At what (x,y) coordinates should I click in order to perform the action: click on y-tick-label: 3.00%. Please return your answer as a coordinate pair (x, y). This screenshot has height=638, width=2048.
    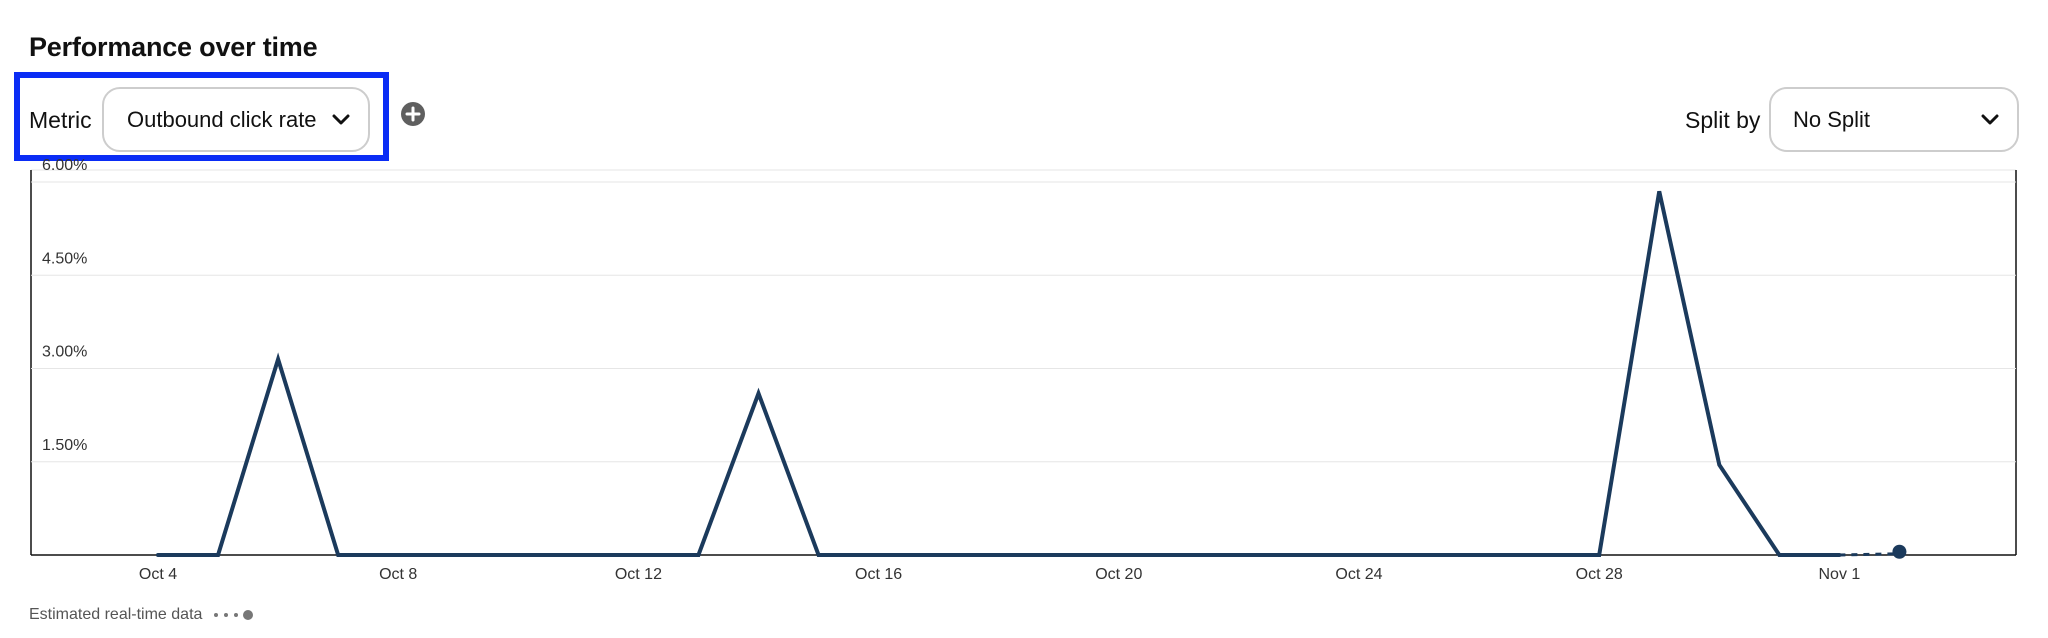
    Looking at the image, I should click on (64, 352).